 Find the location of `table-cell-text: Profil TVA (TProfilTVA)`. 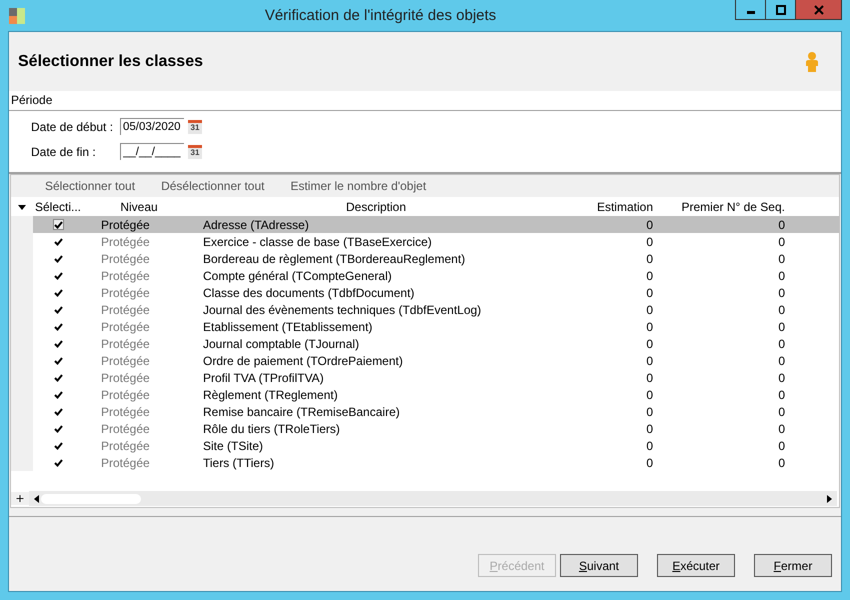

table-cell-text: Profil TVA (TProfilTVA) is located at coordinates (263, 377).